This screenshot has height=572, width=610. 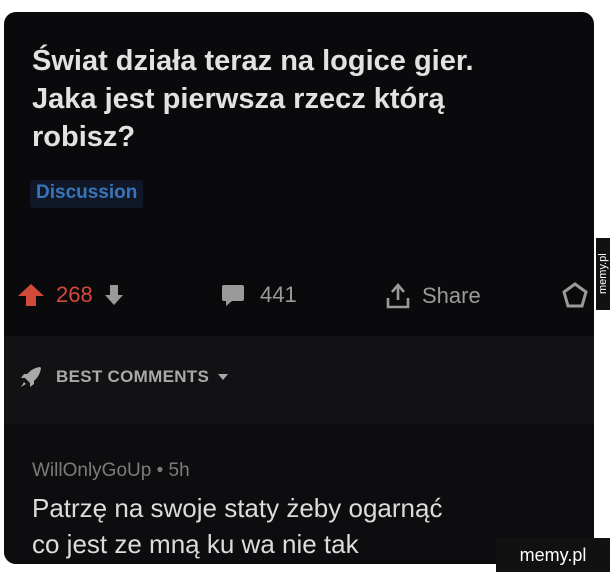 I want to click on award-button, so click(x=575, y=295).